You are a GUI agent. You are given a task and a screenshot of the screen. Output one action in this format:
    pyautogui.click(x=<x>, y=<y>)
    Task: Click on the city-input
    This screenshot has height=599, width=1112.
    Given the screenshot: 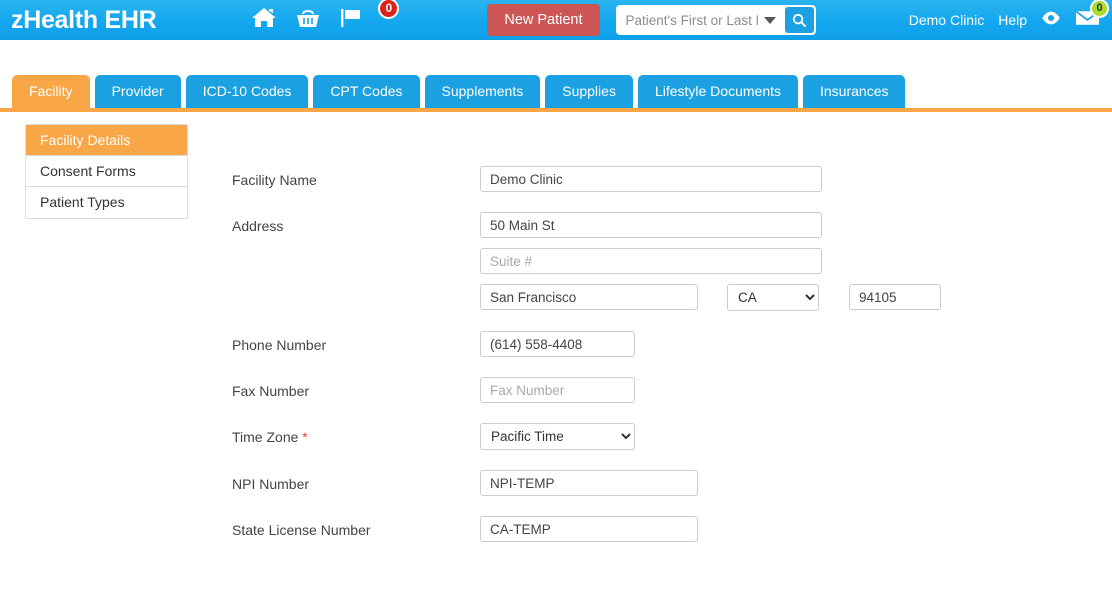 What is the action you would take?
    pyautogui.click(x=589, y=297)
    